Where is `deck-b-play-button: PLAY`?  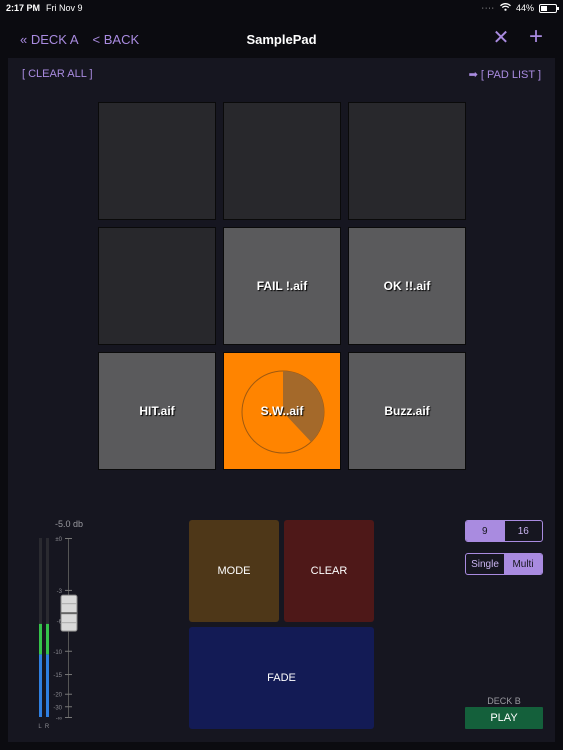 deck-b-play-button: PLAY is located at coordinates (504, 718).